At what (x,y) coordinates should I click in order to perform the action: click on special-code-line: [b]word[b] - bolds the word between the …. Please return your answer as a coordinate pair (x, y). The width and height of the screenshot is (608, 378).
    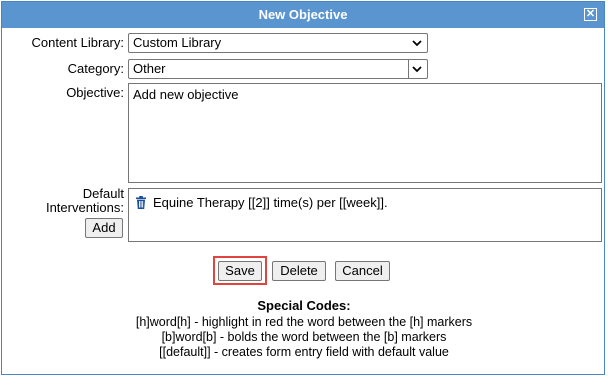
    Looking at the image, I should click on (304, 337).